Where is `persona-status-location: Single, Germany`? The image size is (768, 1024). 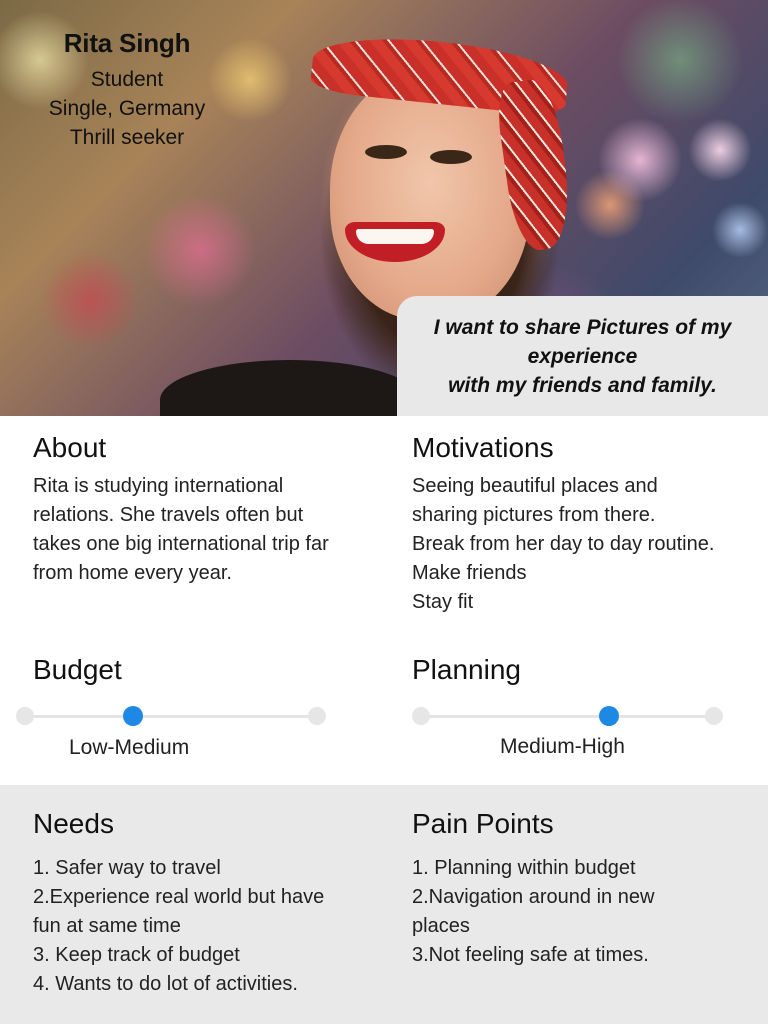 persona-status-location: Single, Germany is located at coordinates (127, 108).